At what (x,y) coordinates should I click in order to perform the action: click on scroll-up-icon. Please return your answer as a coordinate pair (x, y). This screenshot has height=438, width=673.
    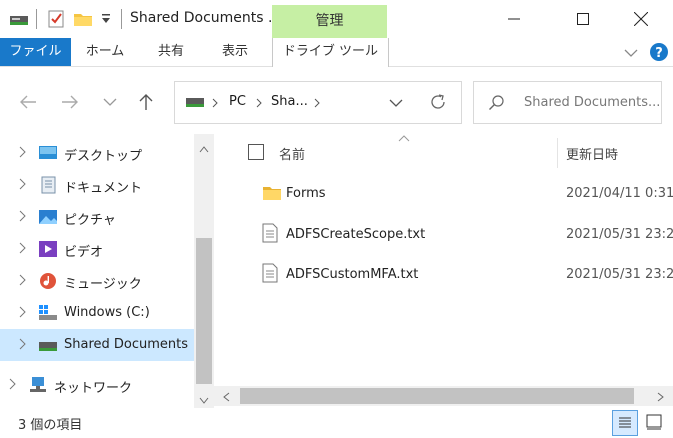
    Looking at the image, I should click on (204, 149).